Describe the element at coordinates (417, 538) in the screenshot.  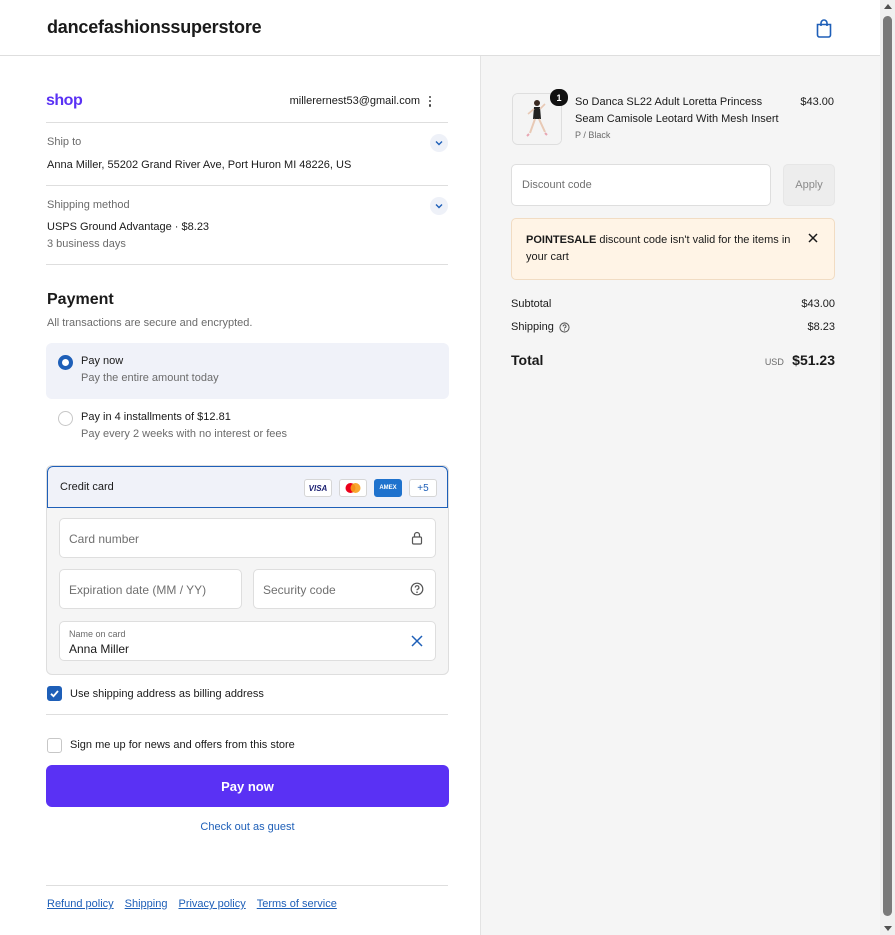
I see `lock-icon` at that location.